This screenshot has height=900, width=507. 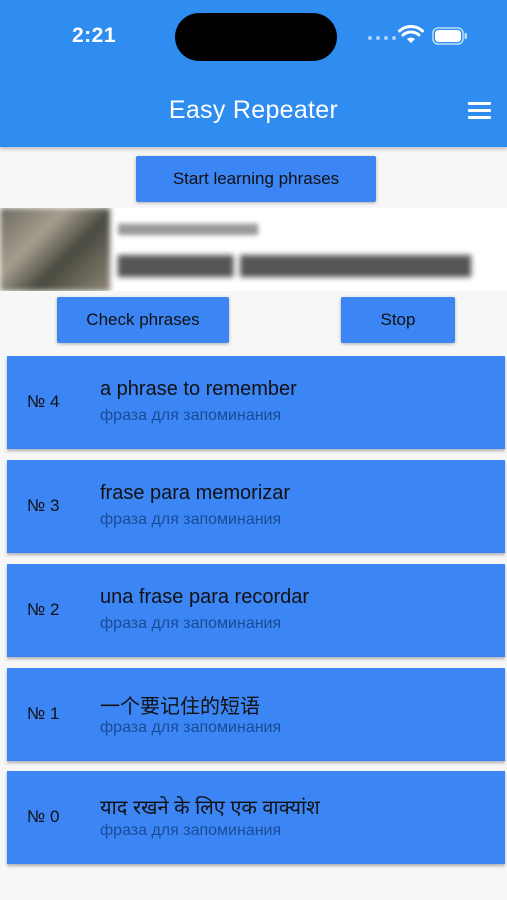 I want to click on ad-headline: ▆▆▆▆▆▆ ▆▆▆▆▆▆▆▆▆▆▆▆, so click(x=295, y=263).